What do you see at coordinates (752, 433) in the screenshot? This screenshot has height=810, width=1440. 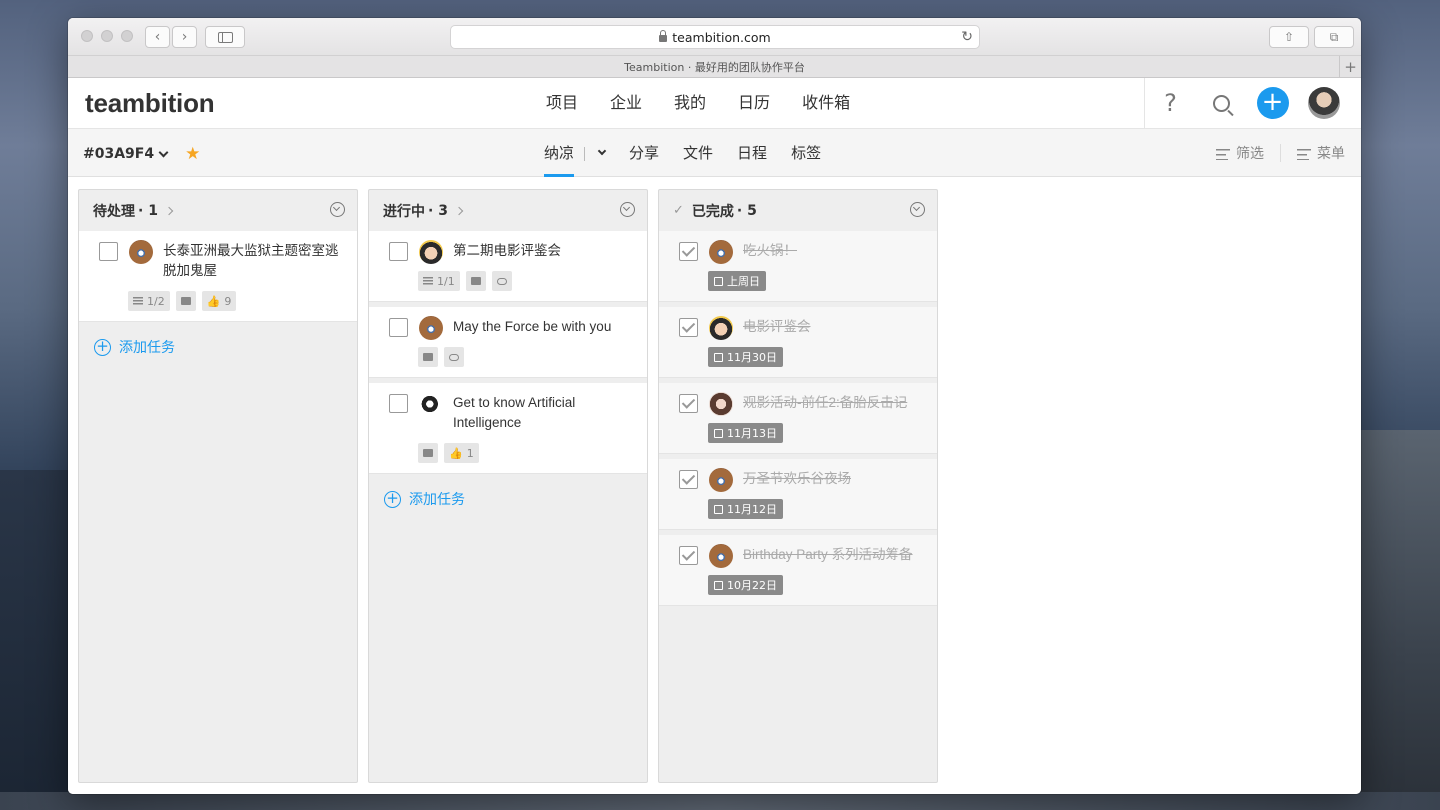 I see `due-date: 11月13日` at bounding box center [752, 433].